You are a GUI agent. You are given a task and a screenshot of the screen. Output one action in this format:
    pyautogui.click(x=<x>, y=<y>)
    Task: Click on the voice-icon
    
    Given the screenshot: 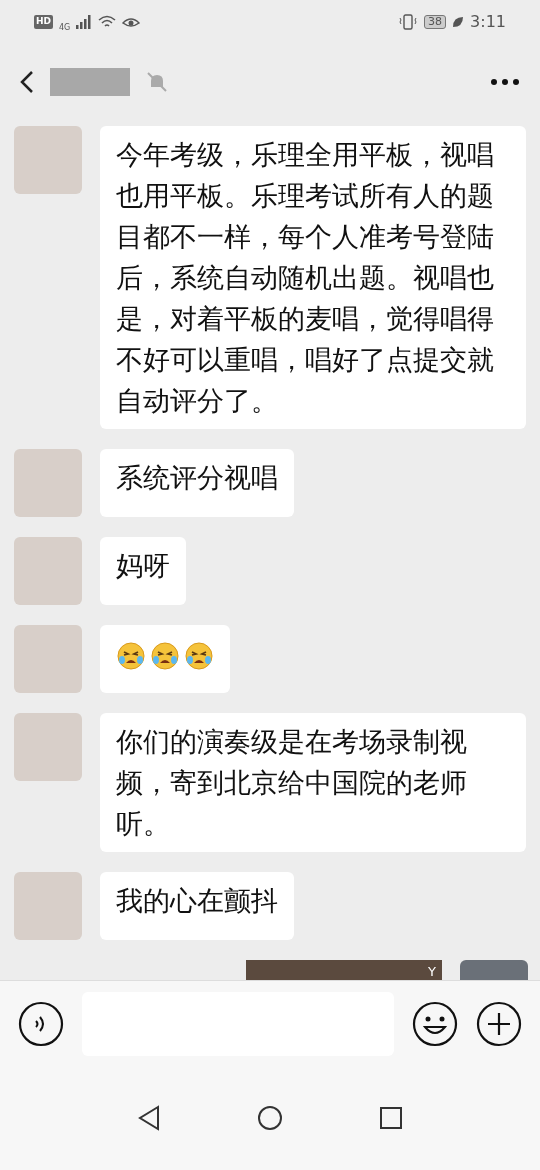 What is the action you would take?
    pyautogui.click(x=41, y=1023)
    